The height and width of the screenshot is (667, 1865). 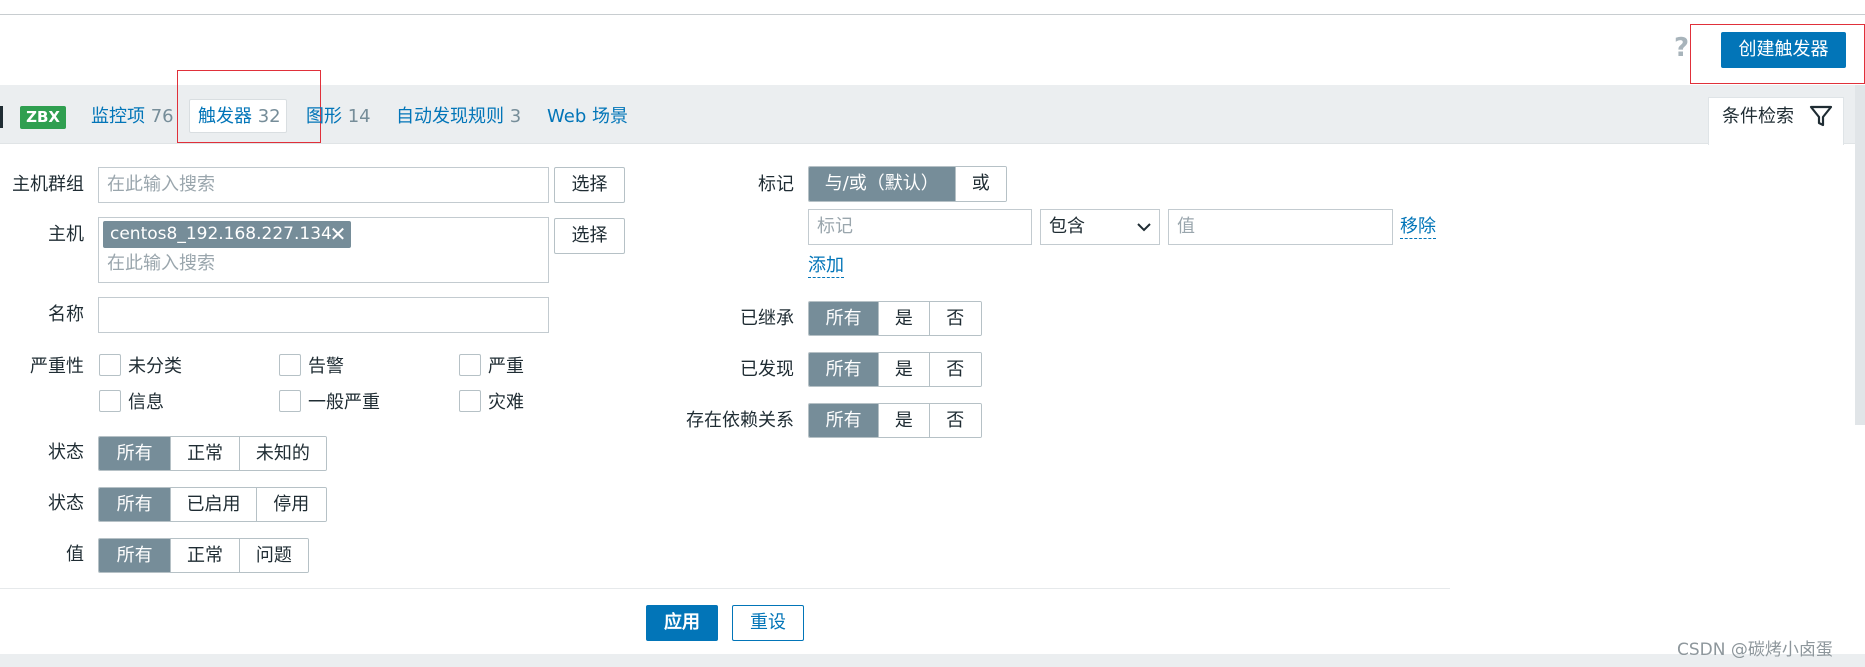 What do you see at coordinates (1418, 227) in the screenshot?
I see `tag-remove-link: 移除` at bounding box center [1418, 227].